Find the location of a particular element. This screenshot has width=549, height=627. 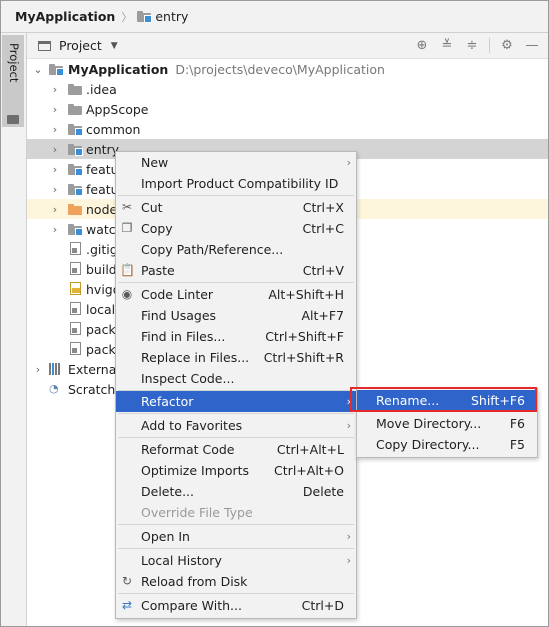

menu-item-copy: ❐ Copy Ctrl+C is located at coordinates (236, 228).